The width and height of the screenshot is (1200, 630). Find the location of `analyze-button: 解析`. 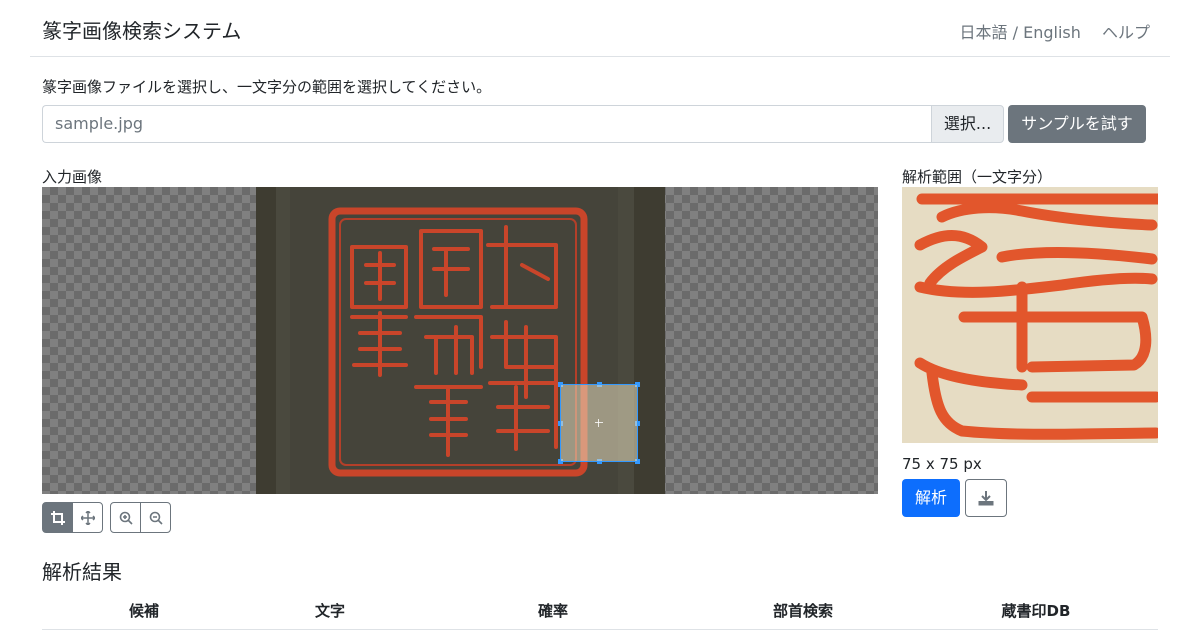

analyze-button: 解析 is located at coordinates (931, 498).